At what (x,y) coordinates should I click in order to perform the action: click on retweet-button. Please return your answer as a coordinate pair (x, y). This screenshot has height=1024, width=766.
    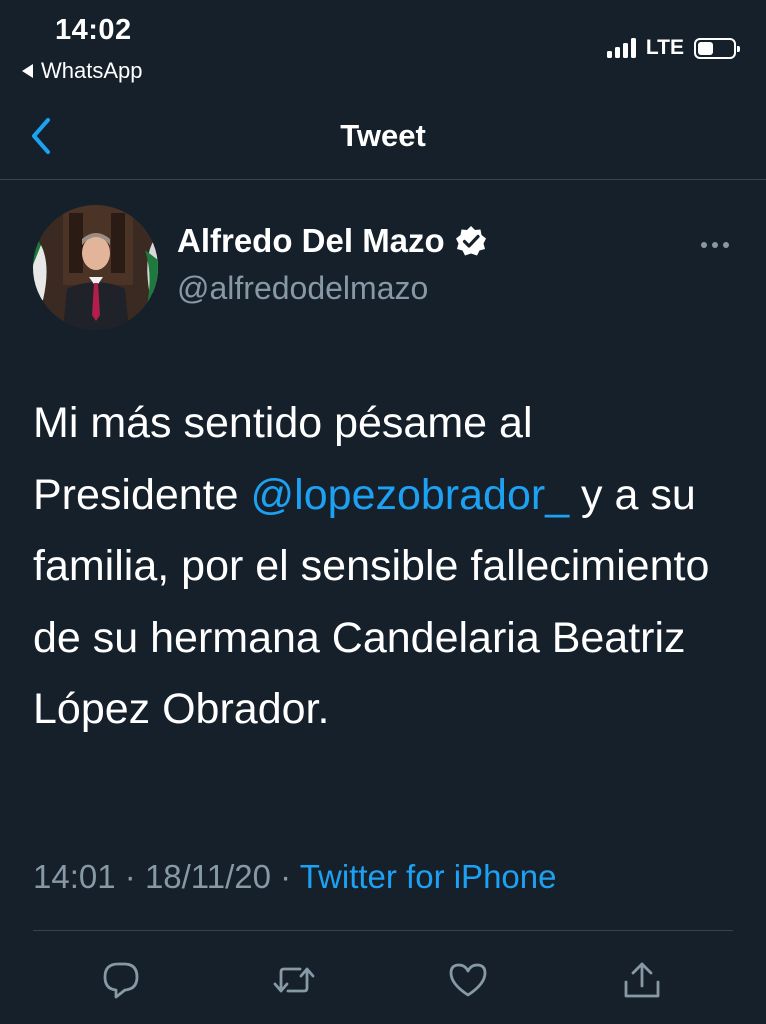
    Looking at the image, I should click on (294, 980).